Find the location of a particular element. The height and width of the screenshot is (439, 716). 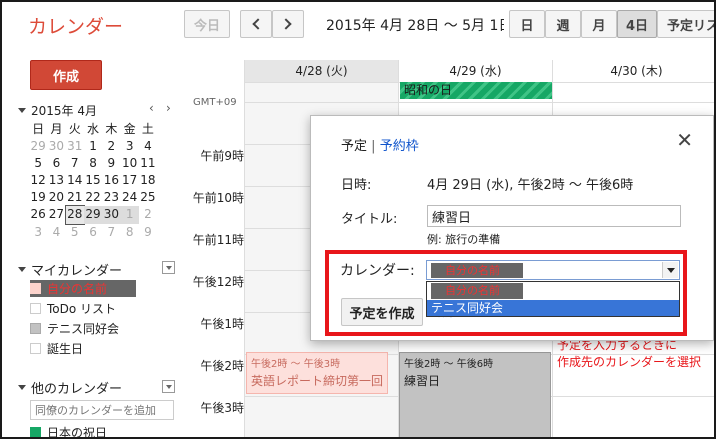

calendar-item-label: 日本の祝日 is located at coordinates (77, 432).